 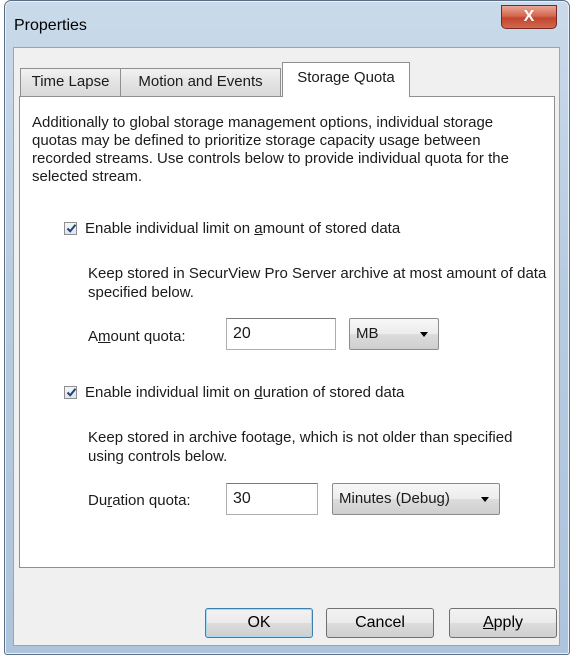 I want to click on ok-button: OK, so click(x=259, y=623).